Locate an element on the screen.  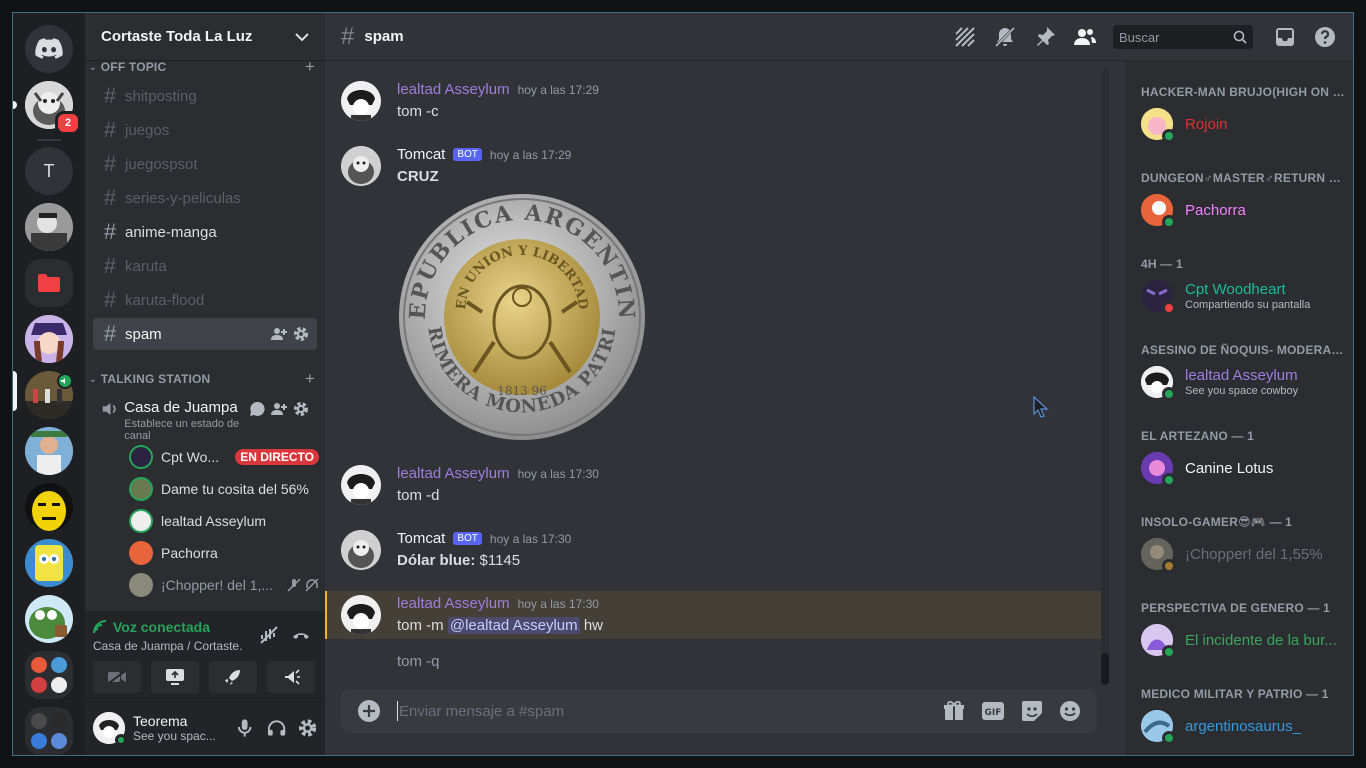
server-folder is located at coordinates (49, 283).